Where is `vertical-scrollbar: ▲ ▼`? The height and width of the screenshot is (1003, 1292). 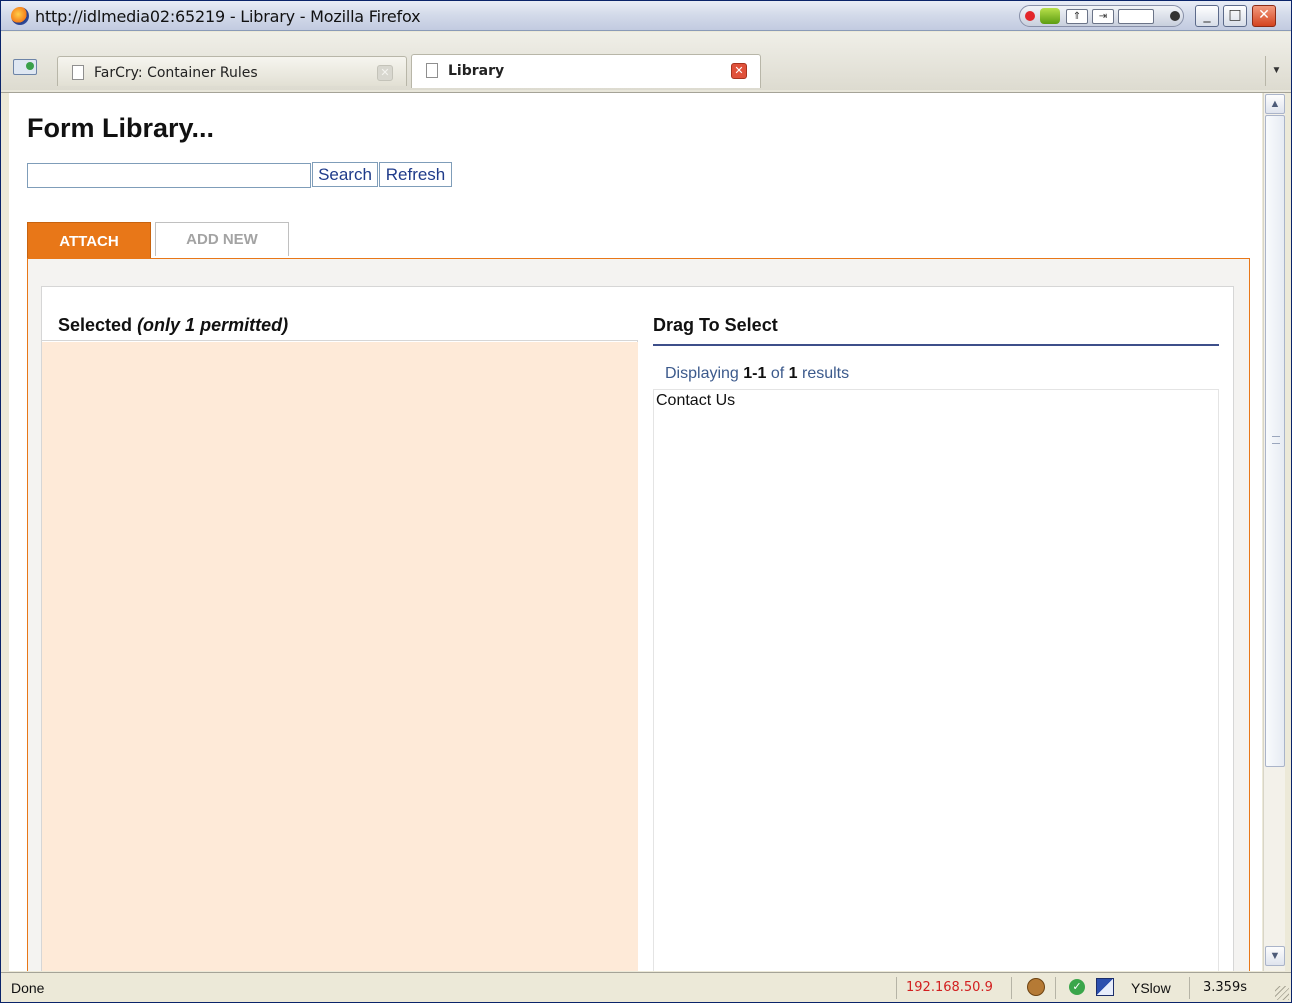
vertical-scrollbar: ▲ ▼ is located at coordinates (1274, 532).